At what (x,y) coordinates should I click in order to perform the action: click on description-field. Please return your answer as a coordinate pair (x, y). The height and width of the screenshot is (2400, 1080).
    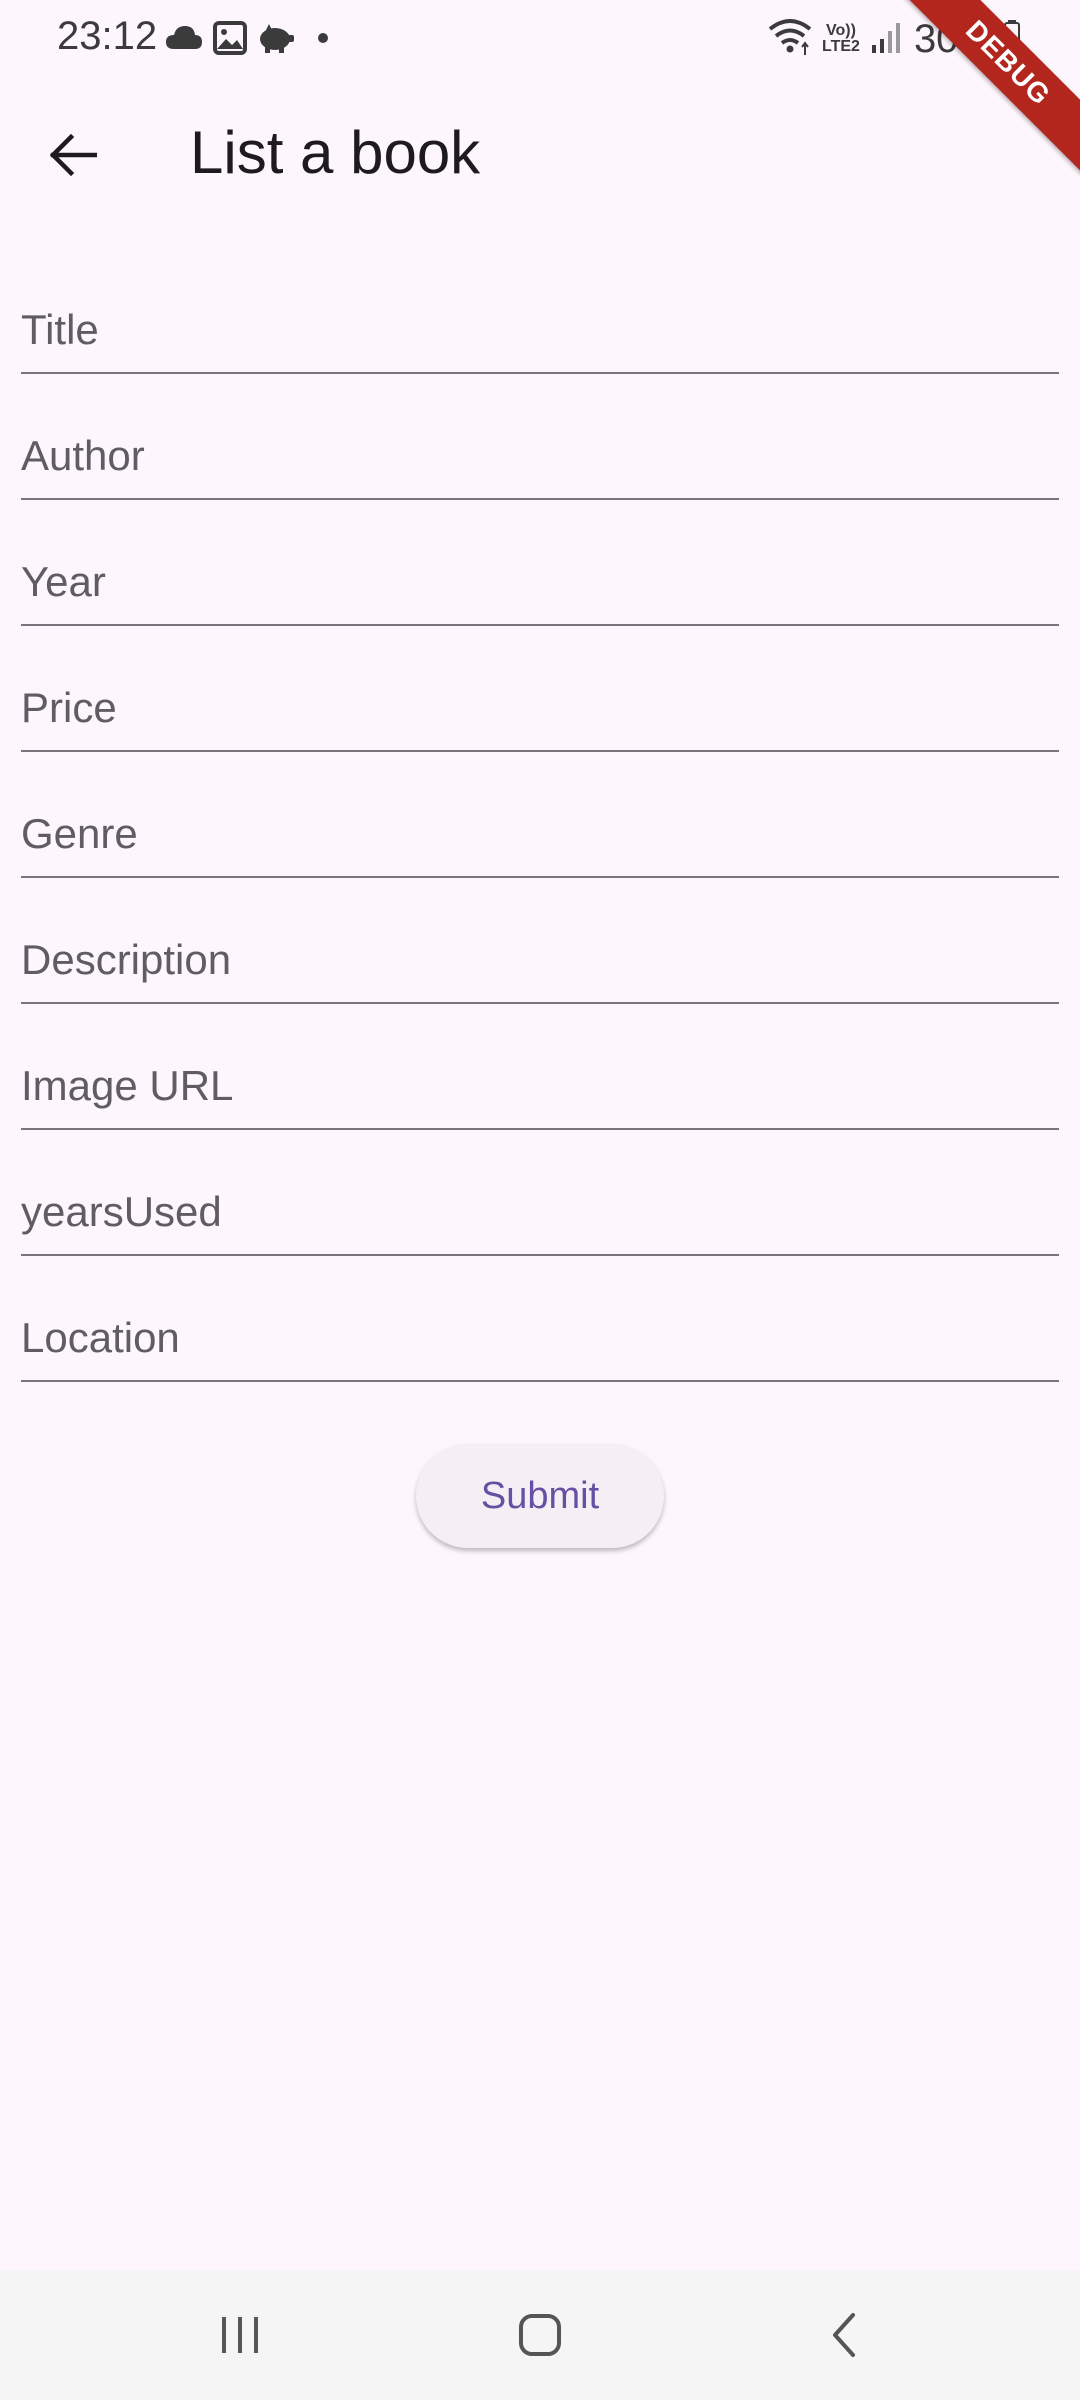
    Looking at the image, I should click on (540, 941).